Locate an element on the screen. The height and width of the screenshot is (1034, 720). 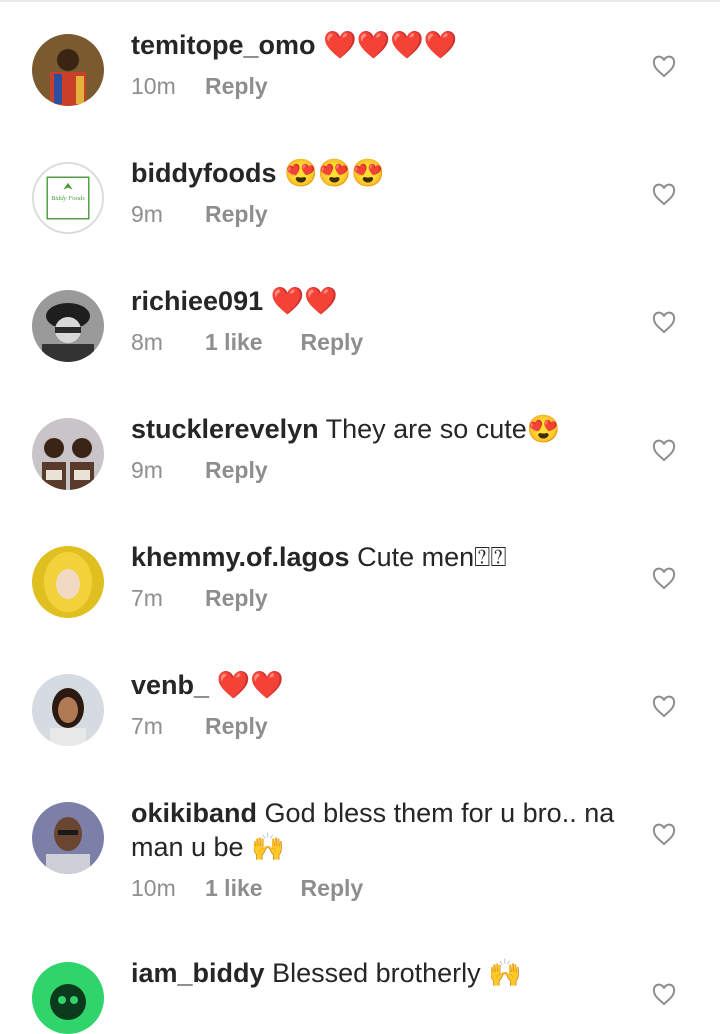
comment-username: biddyfoods is located at coordinates (203, 173).